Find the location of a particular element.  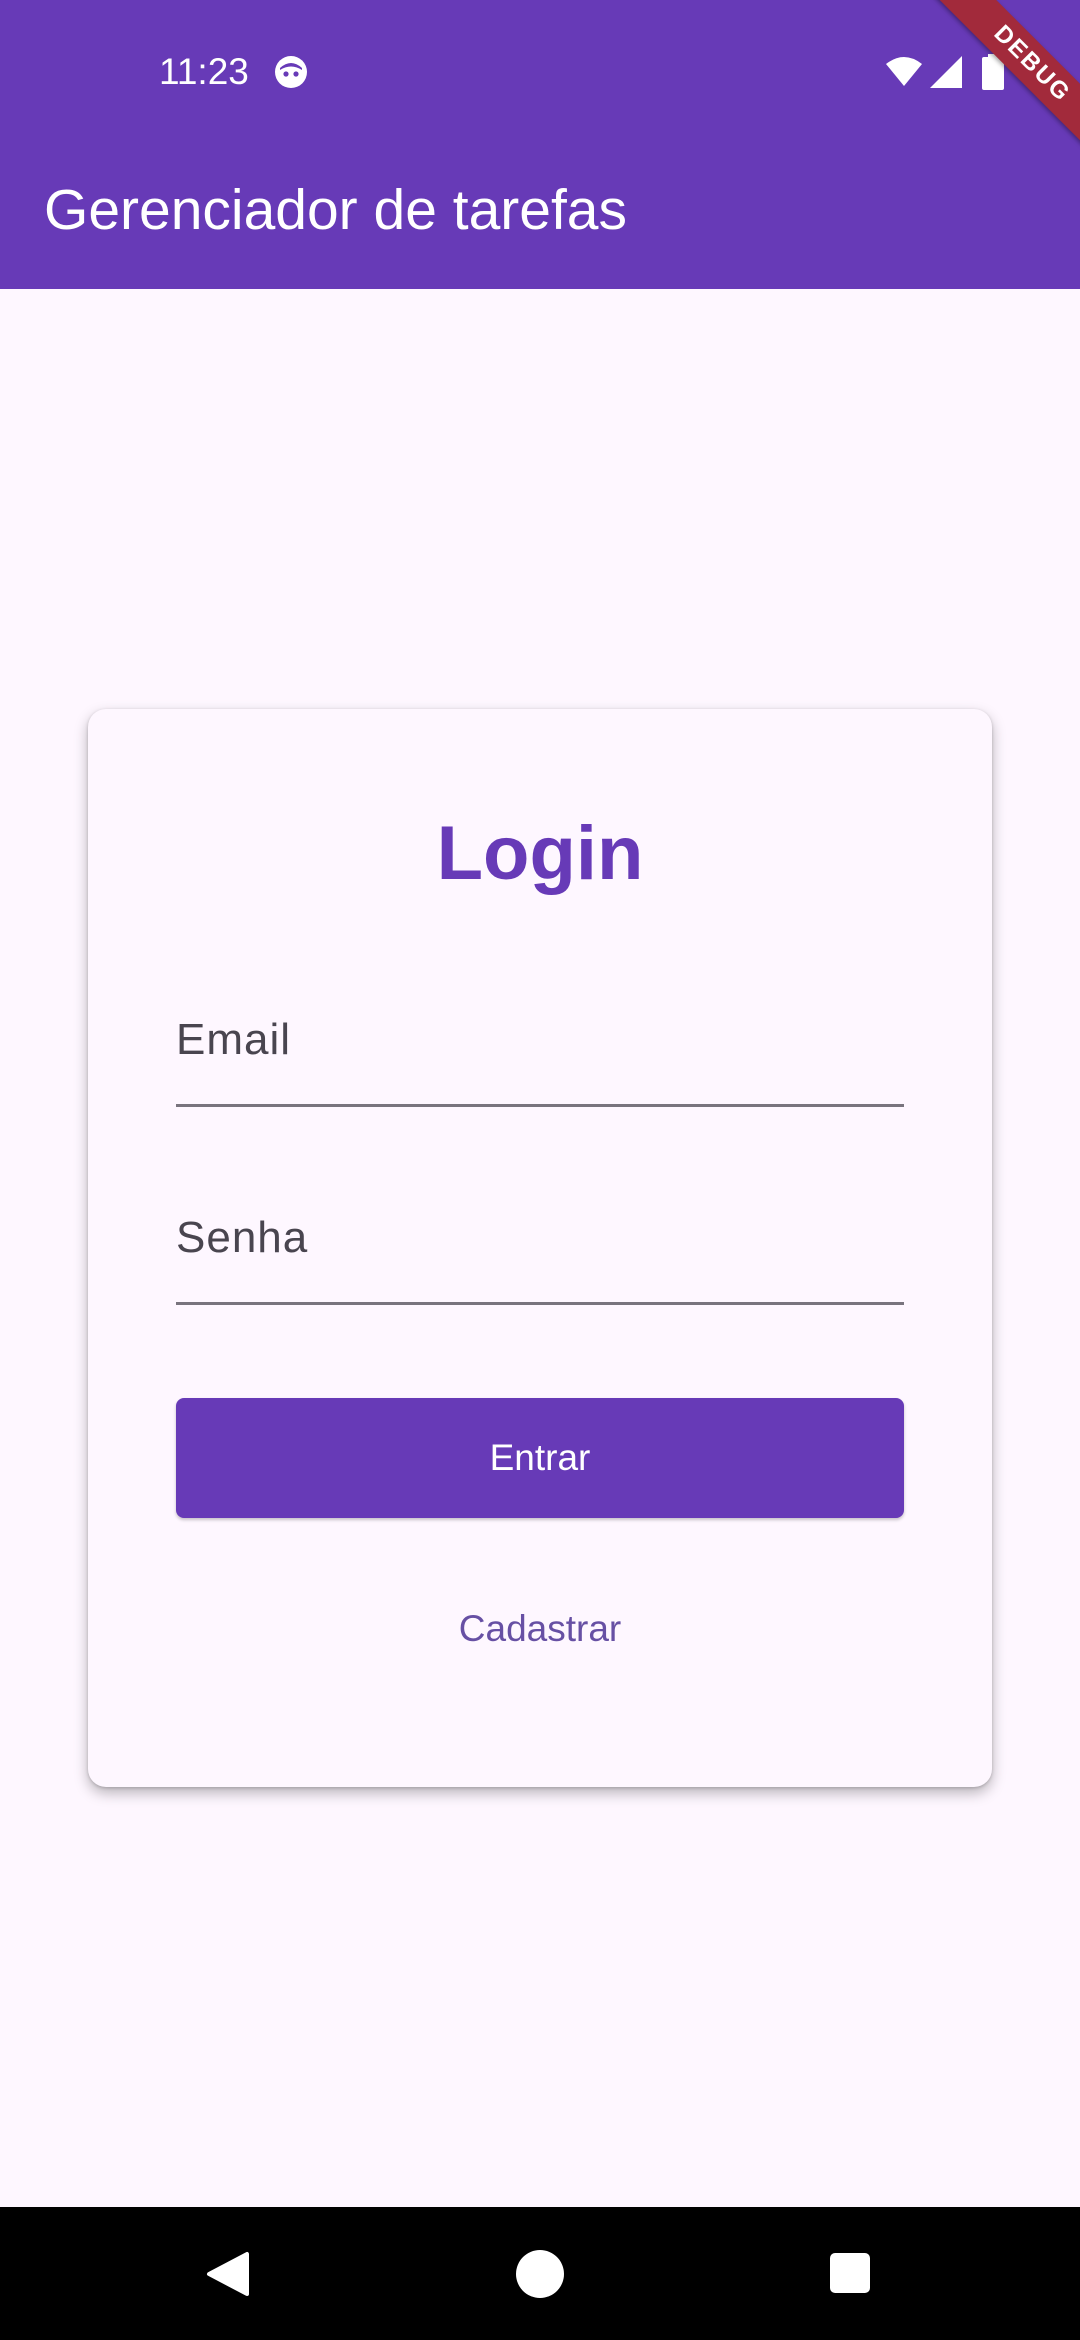

email-field: Email is located at coordinates (540, 1050).